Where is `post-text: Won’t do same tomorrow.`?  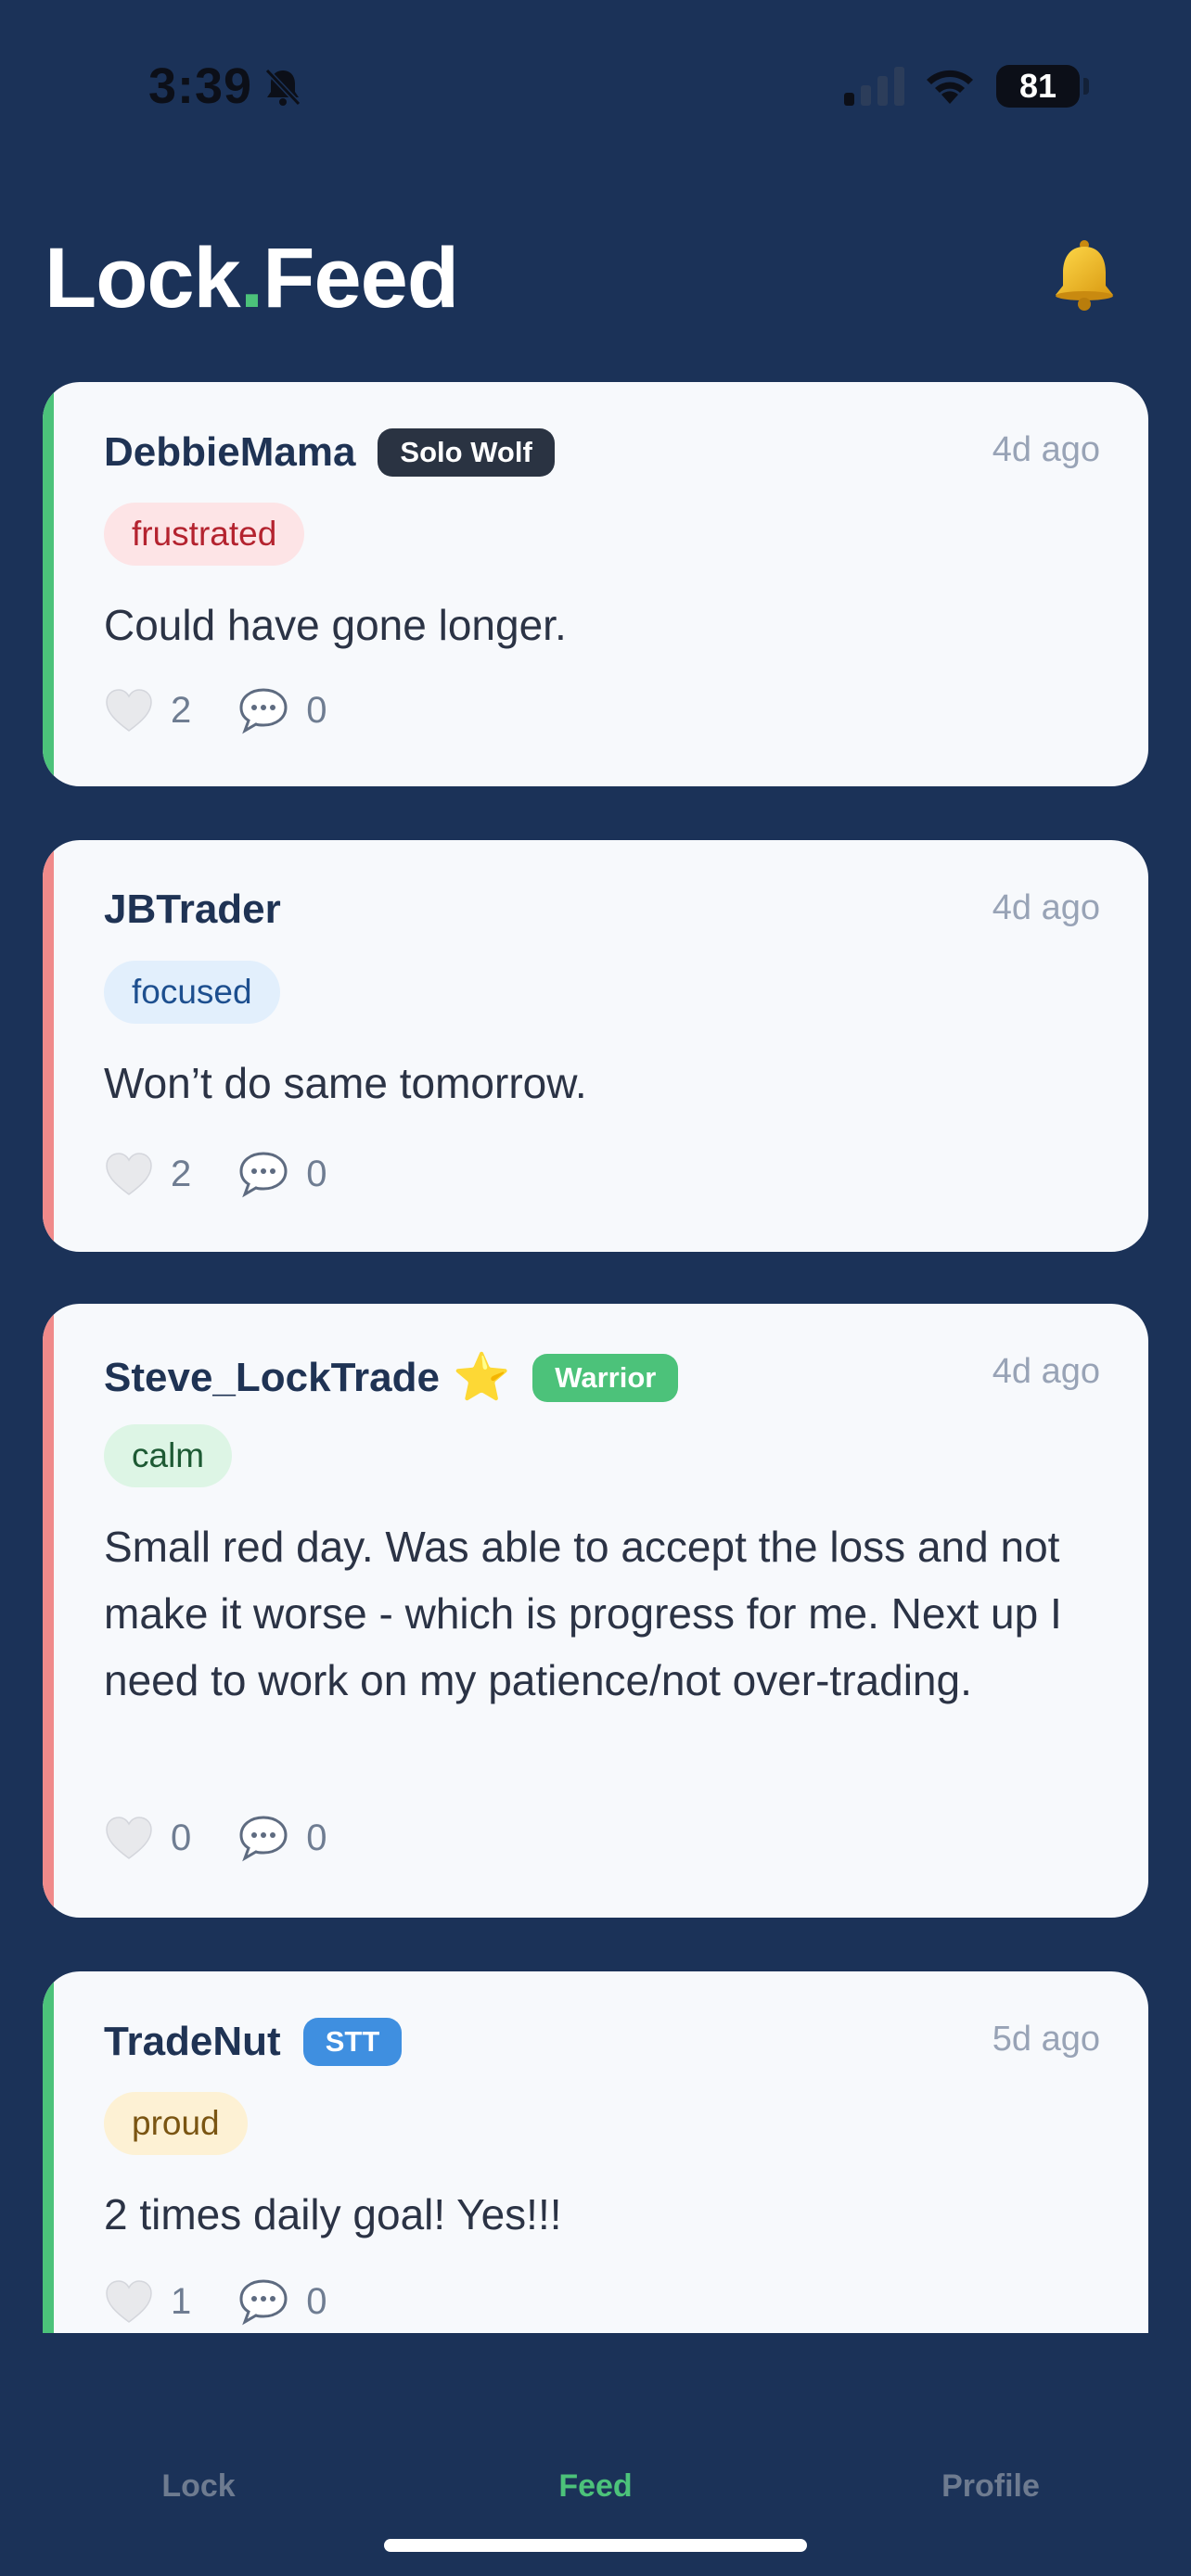 post-text: Won’t do same tomorrow. is located at coordinates (345, 1083).